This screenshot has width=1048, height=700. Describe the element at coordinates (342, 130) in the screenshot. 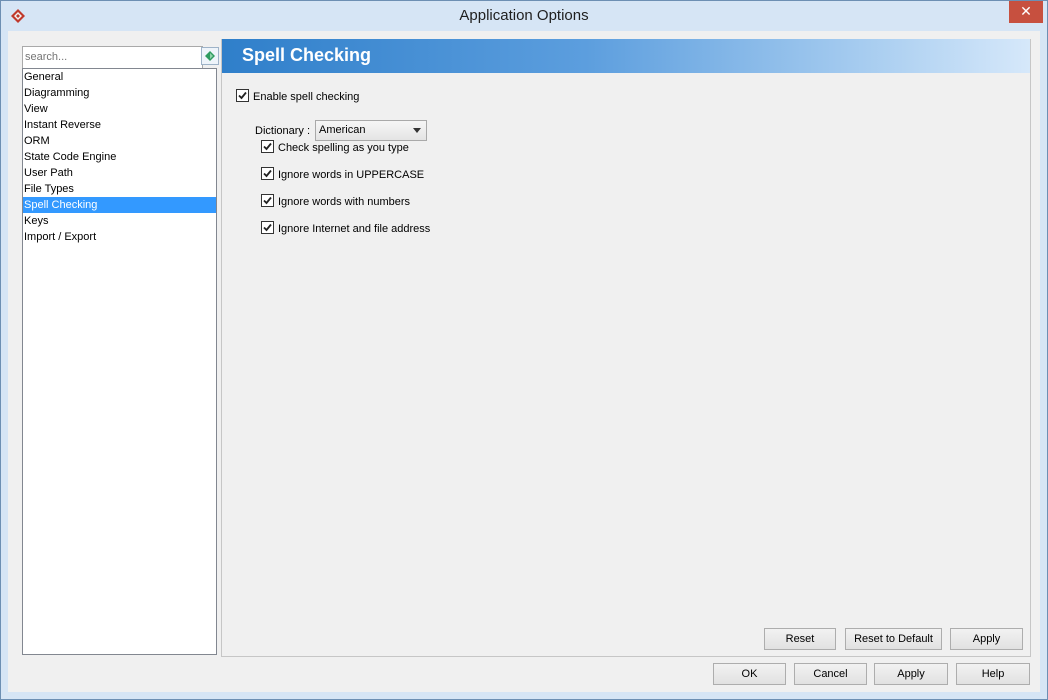

I see `dictionary-value: American` at that location.